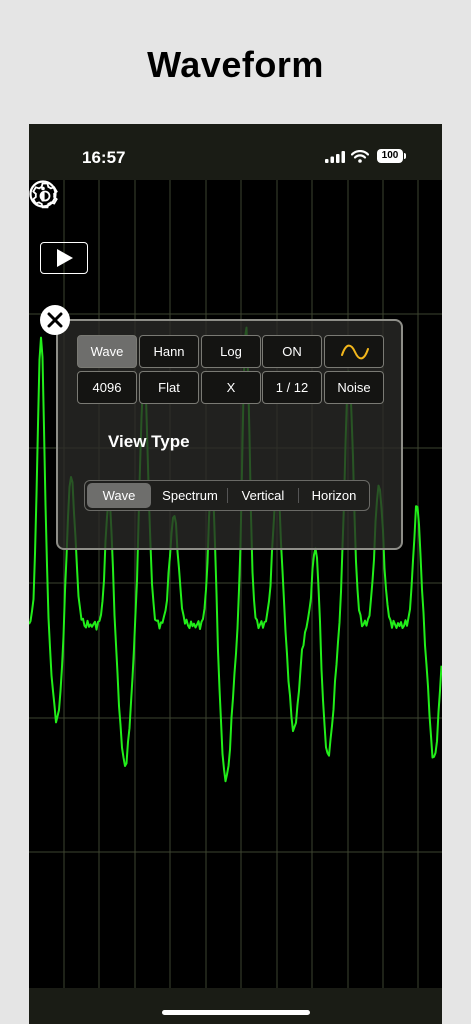 The height and width of the screenshot is (1024, 471). I want to click on battery-tip, so click(405, 156).